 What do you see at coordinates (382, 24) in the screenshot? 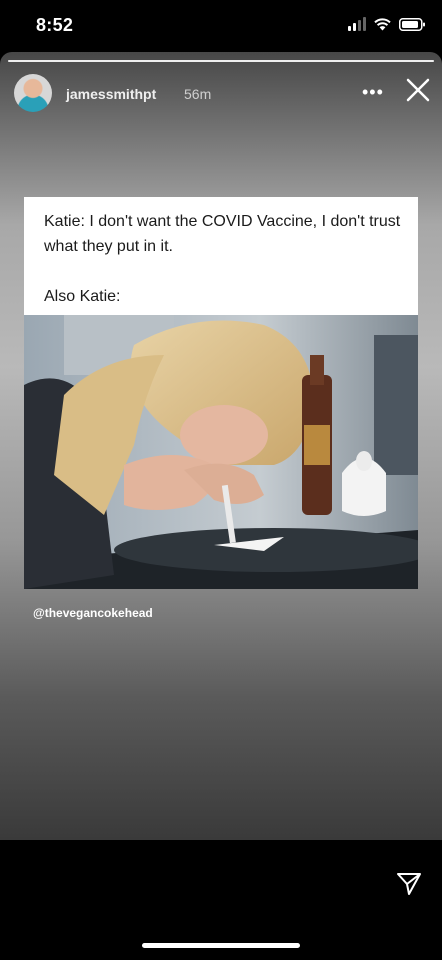
I see `wifi-icon` at bounding box center [382, 24].